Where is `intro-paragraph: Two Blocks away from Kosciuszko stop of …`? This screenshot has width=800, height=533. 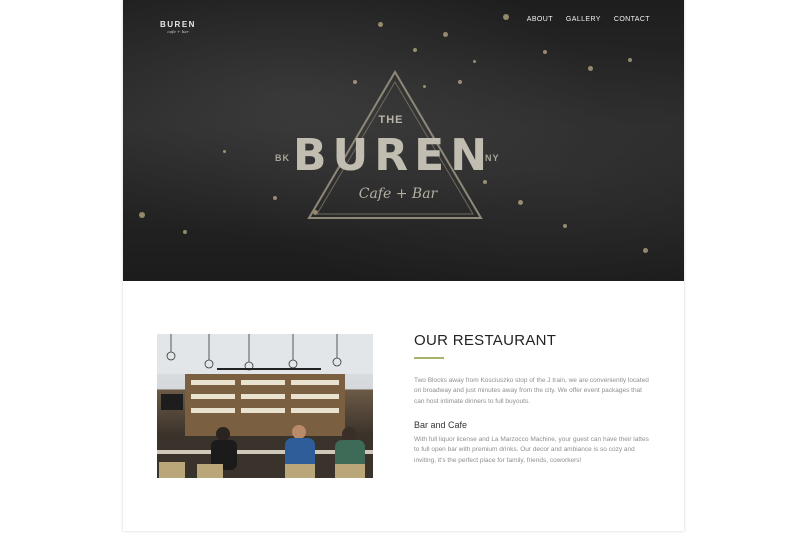 intro-paragraph: Two Blocks away from Kosciuszko stop of … is located at coordinates (531, 391).